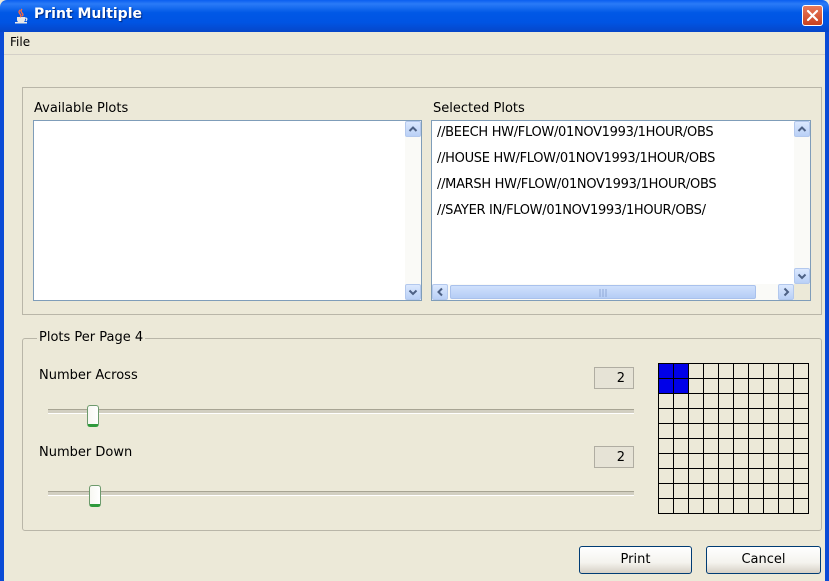  Describe the element at coordinates (227, 210) in the screenshot. I see `available-plots-list` at that location.